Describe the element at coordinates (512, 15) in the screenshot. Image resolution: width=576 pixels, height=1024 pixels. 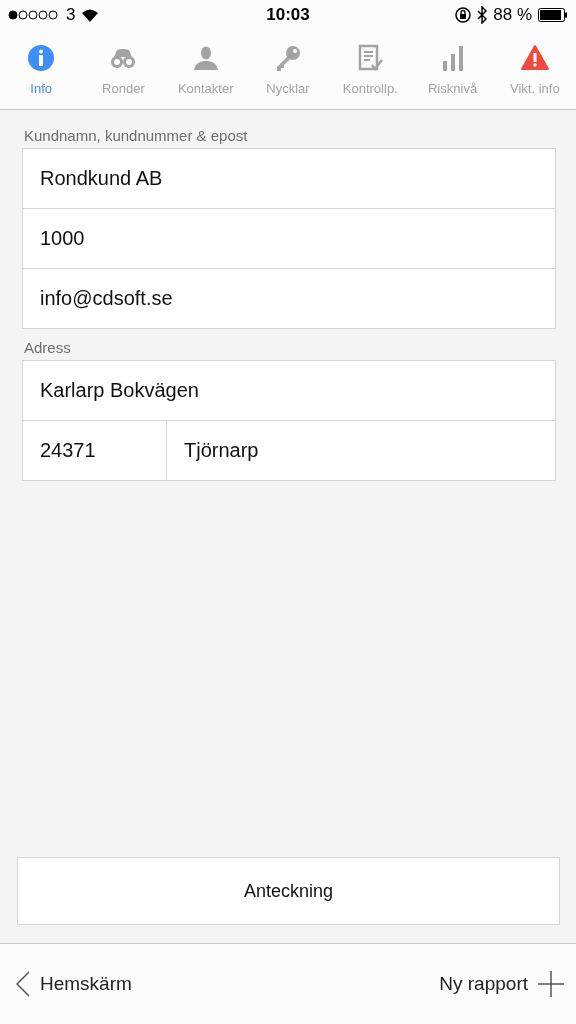
I see `battery-percentage: 88 %` at that location.